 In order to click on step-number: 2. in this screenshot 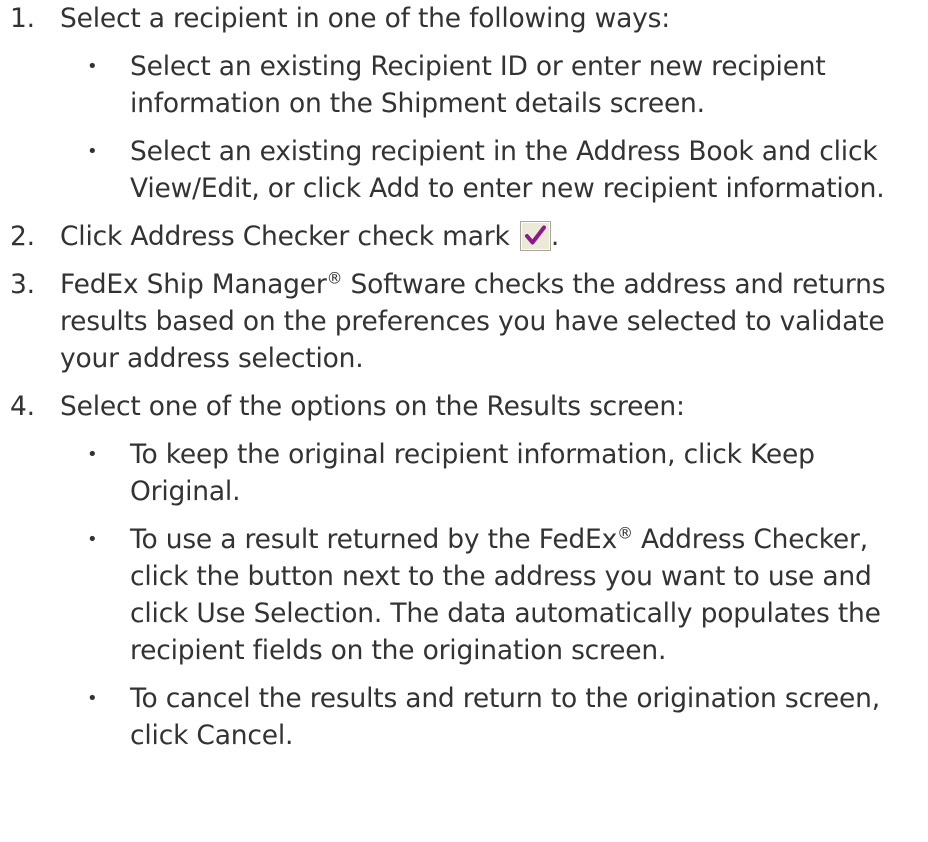, I will do `click(22, 236)`.